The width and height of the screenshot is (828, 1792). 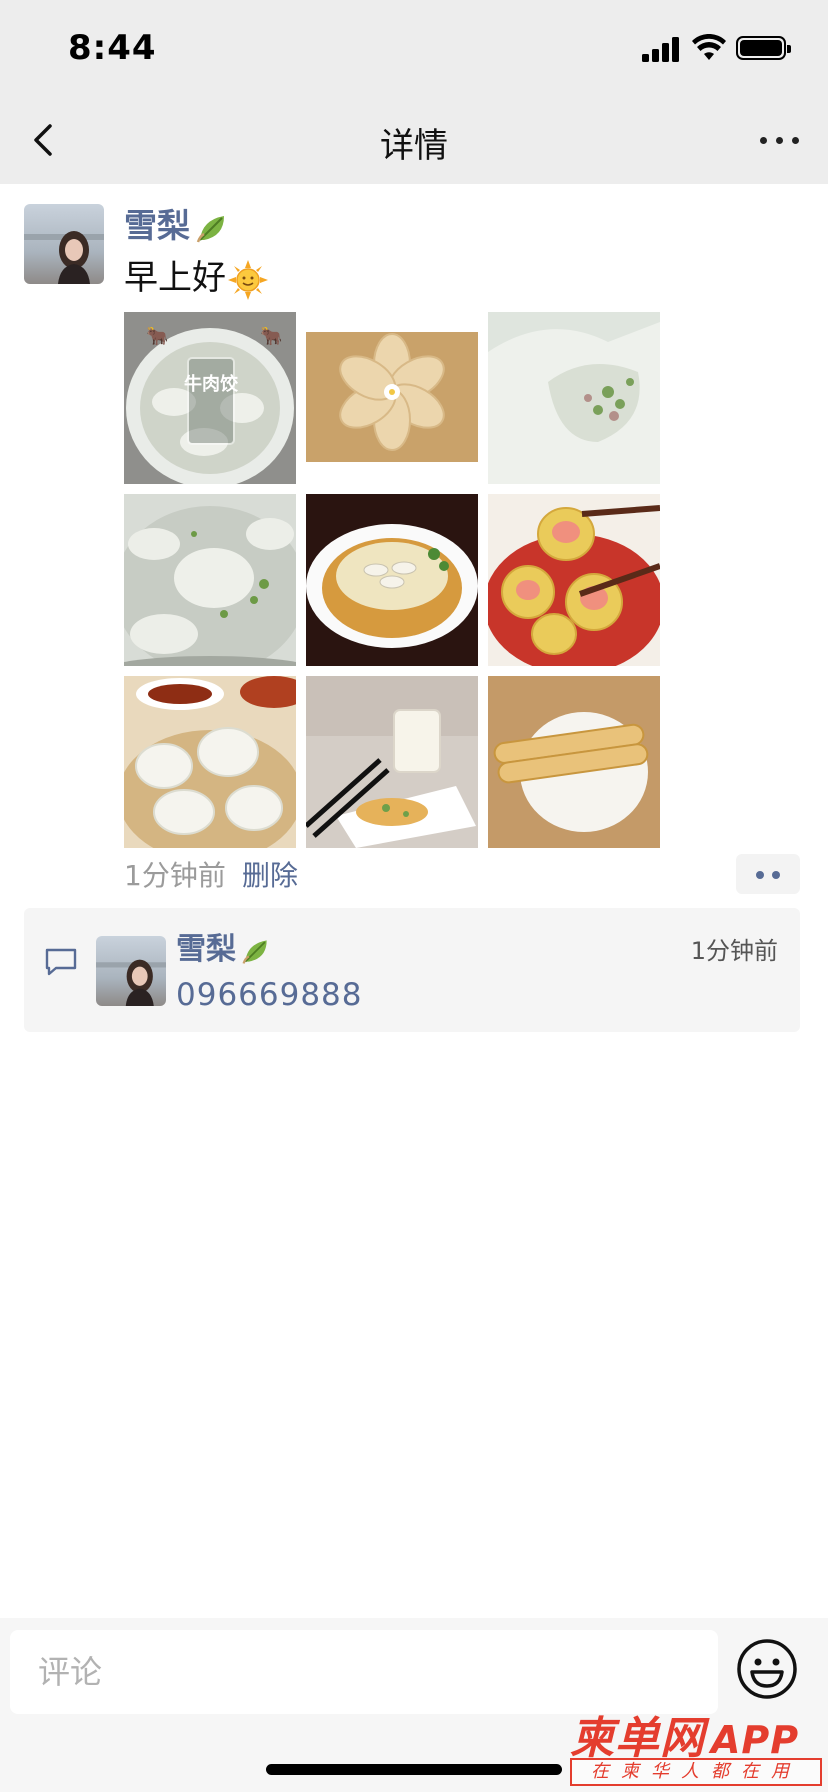 What do you see at coordinates (414, 48) in the screenshot?
I see `status-bar: 8:44` at bounding box center [414, 48].